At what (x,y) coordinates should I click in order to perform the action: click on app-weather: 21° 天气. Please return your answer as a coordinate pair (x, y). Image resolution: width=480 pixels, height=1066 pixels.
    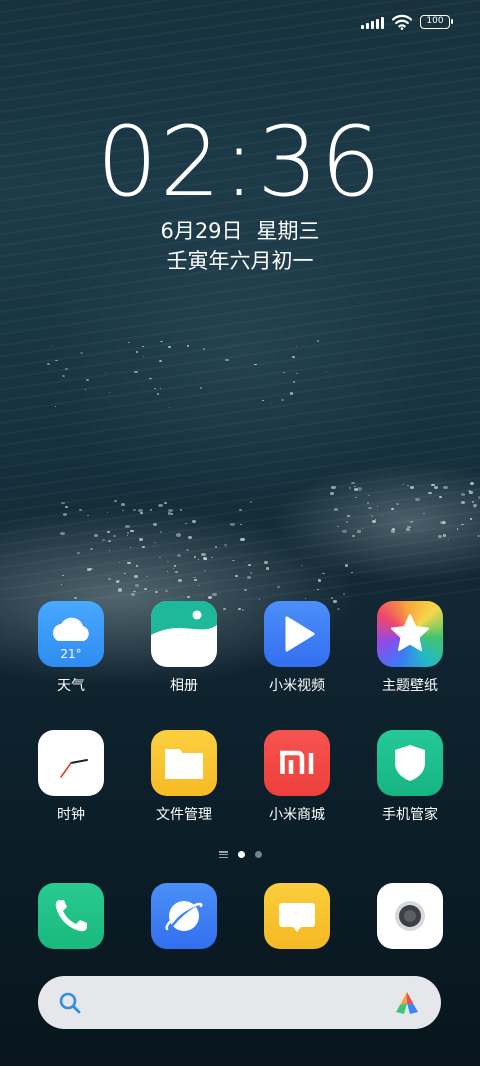
    Looking at the image, I should click on (71, 648).